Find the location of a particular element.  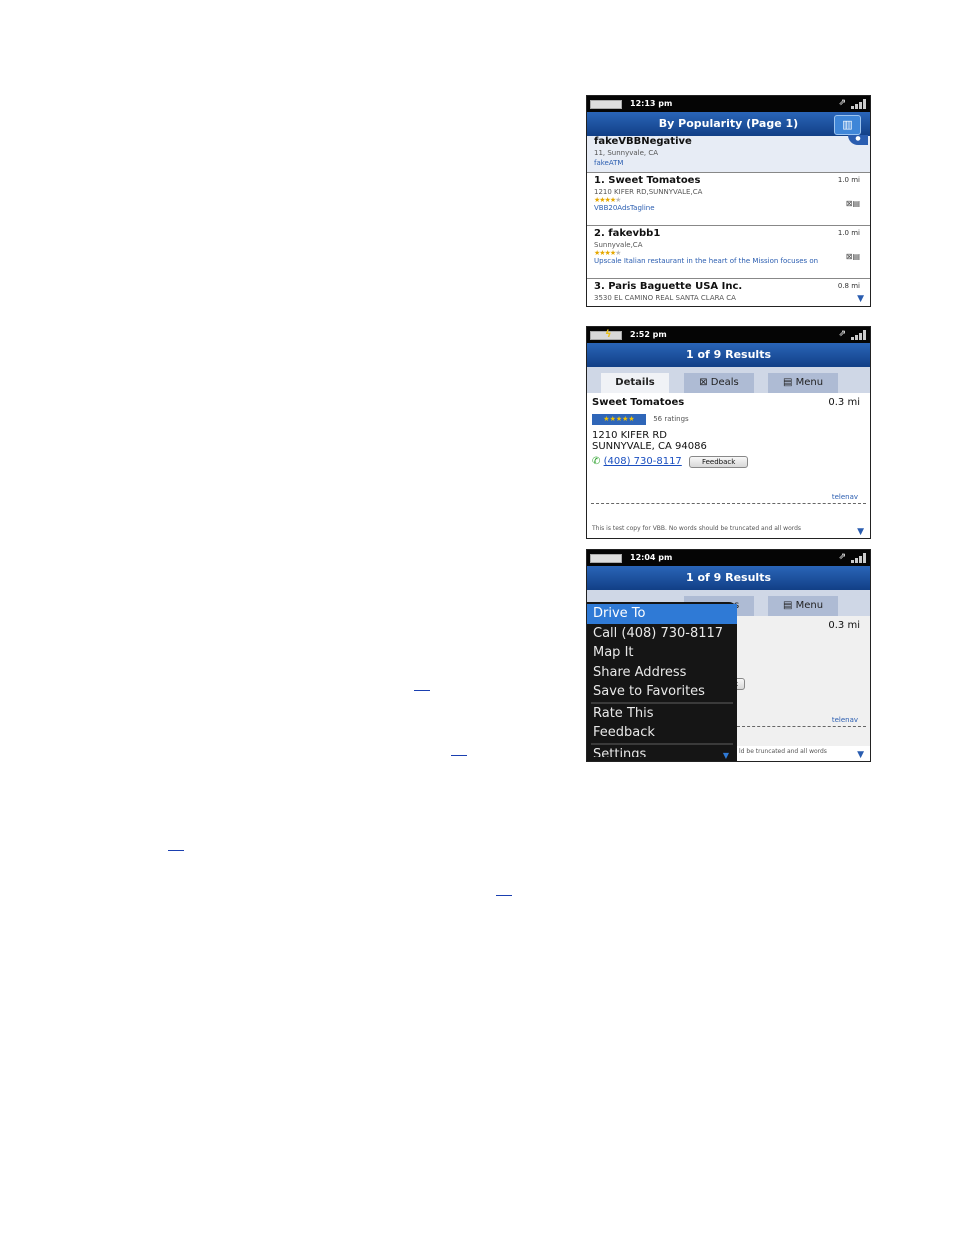

status-time: 2:52 pm is located at coordinates (648, 334).